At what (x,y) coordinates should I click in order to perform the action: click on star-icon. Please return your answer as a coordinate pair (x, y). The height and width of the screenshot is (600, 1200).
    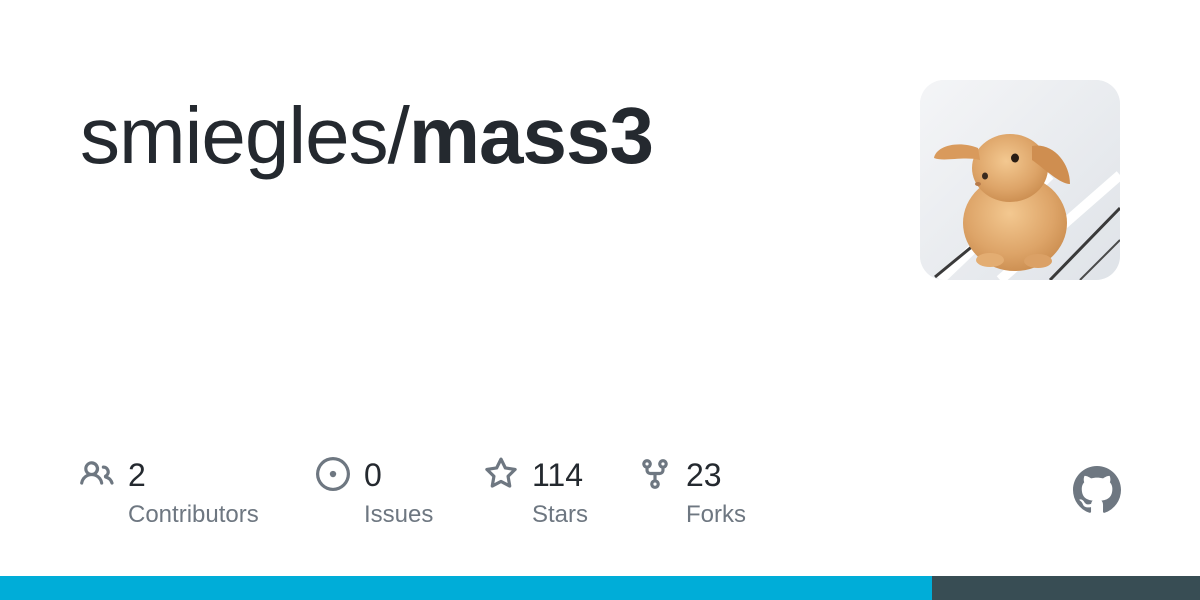
    Looking at the image, I should click on (501, 472).